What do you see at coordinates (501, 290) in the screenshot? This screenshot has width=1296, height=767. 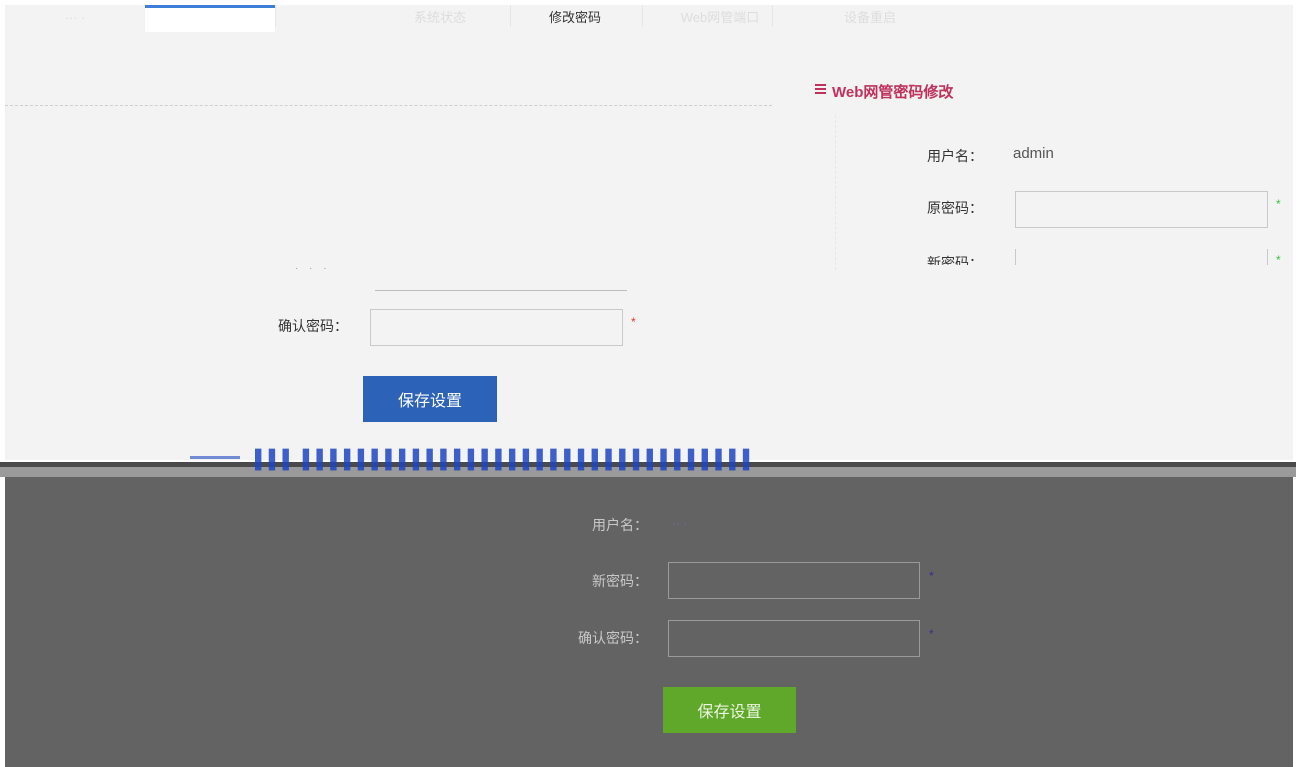 I see `new-password-input-edge` at bounding box center [501, 290].